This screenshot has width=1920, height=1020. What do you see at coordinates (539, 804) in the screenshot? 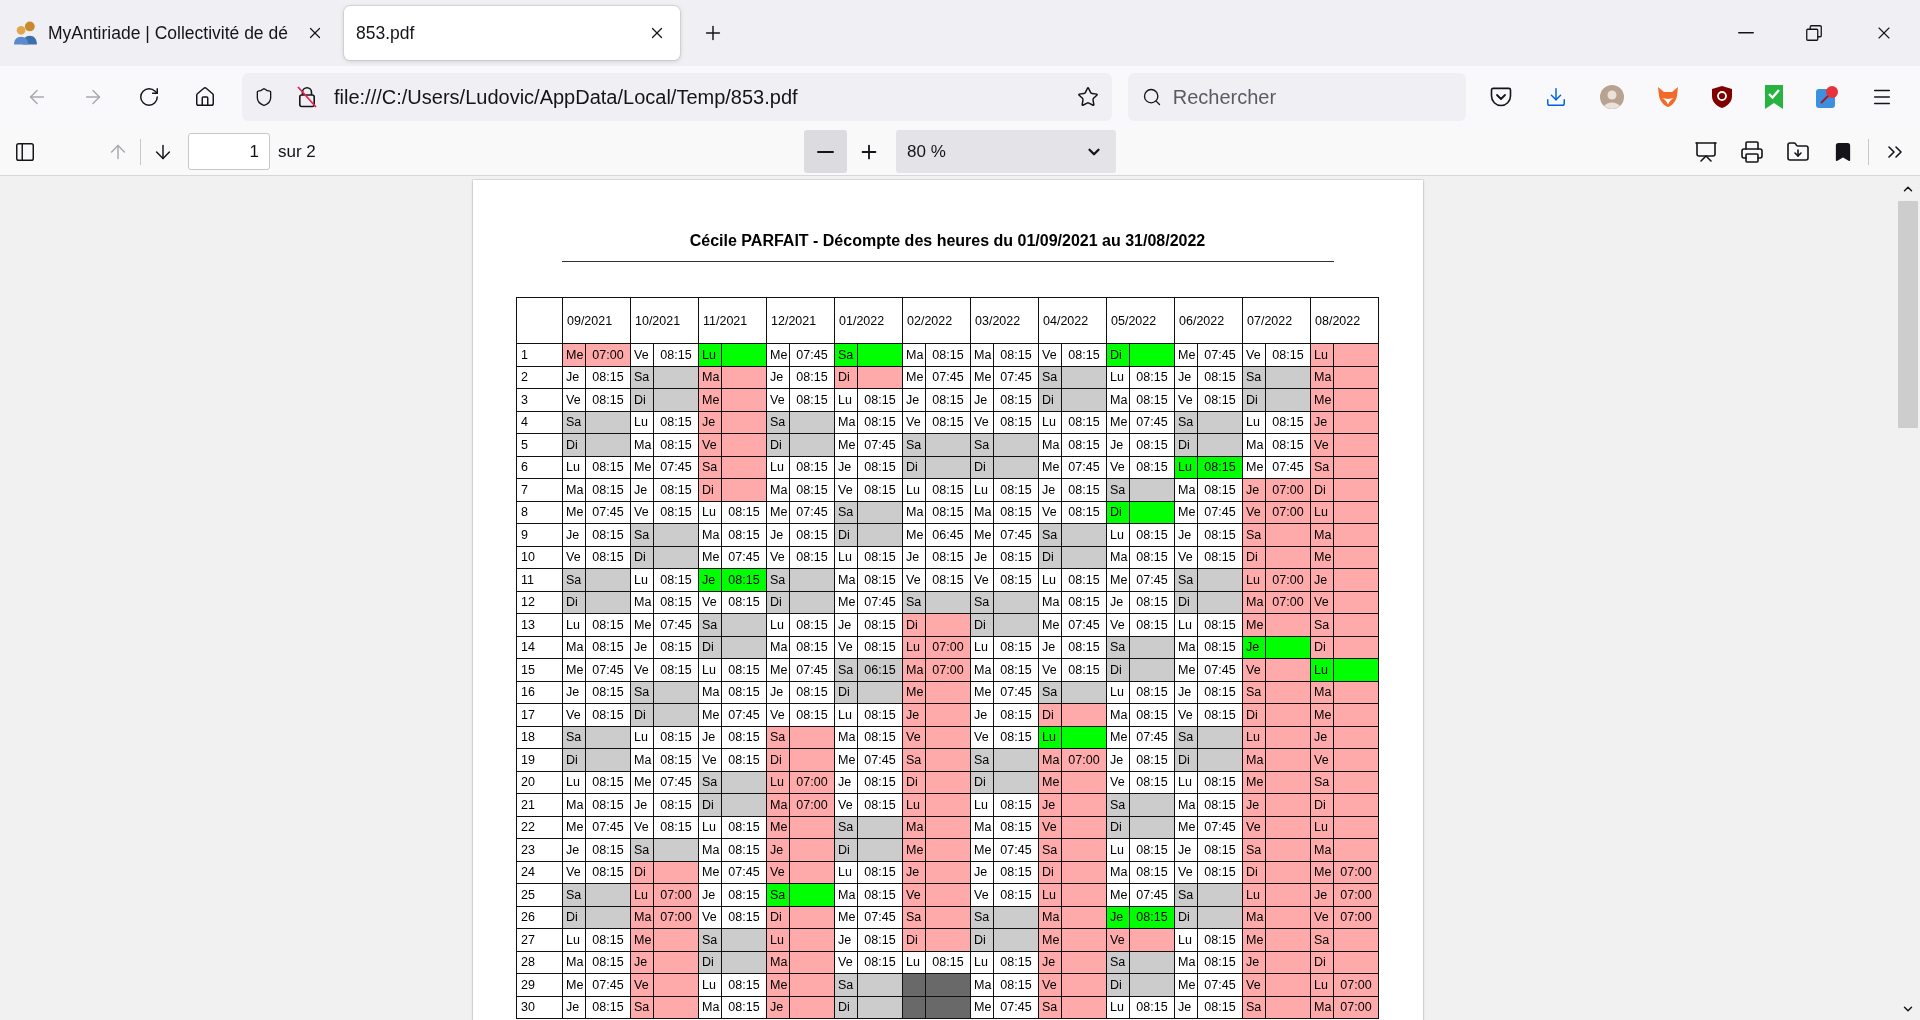
I see `row-number-cell: 21` at bounding box center [539, 804].